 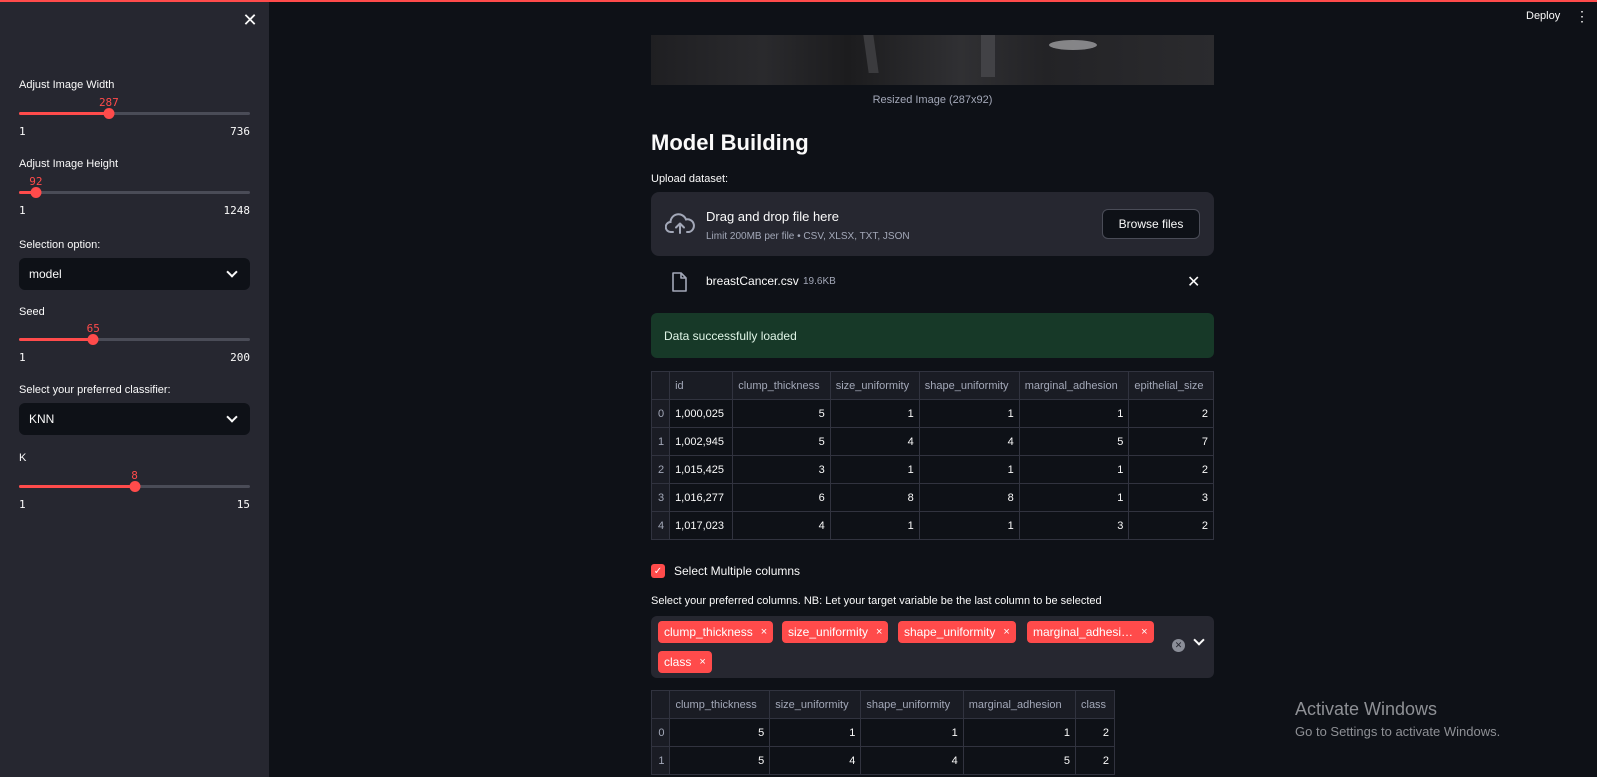 I want to click on column-header: class, so click(x=1095, y=704).